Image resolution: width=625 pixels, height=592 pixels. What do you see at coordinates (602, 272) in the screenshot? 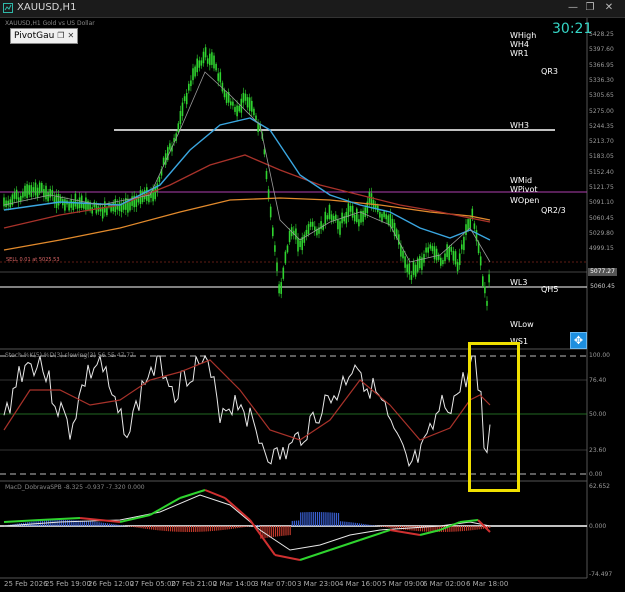
I see `current-price-tag: 5077.27` at bounding box center [602, 272].